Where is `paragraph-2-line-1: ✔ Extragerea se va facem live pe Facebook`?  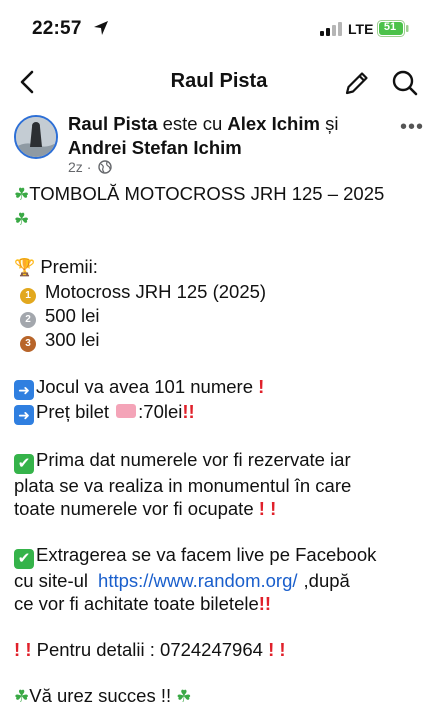
paragraph-2-line-1: ✔ Extragerea se va facem live pe Facebook is located at coordinates (219, 556).